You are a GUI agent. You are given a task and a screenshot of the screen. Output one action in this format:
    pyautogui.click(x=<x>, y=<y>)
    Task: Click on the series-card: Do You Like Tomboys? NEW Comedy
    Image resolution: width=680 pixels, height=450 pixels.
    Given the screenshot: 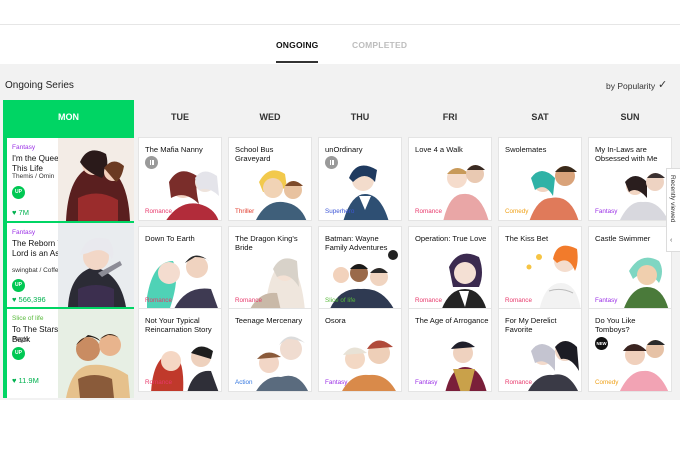 What is the action you would take?
    pyautogui.click(x=630, y=350)
    